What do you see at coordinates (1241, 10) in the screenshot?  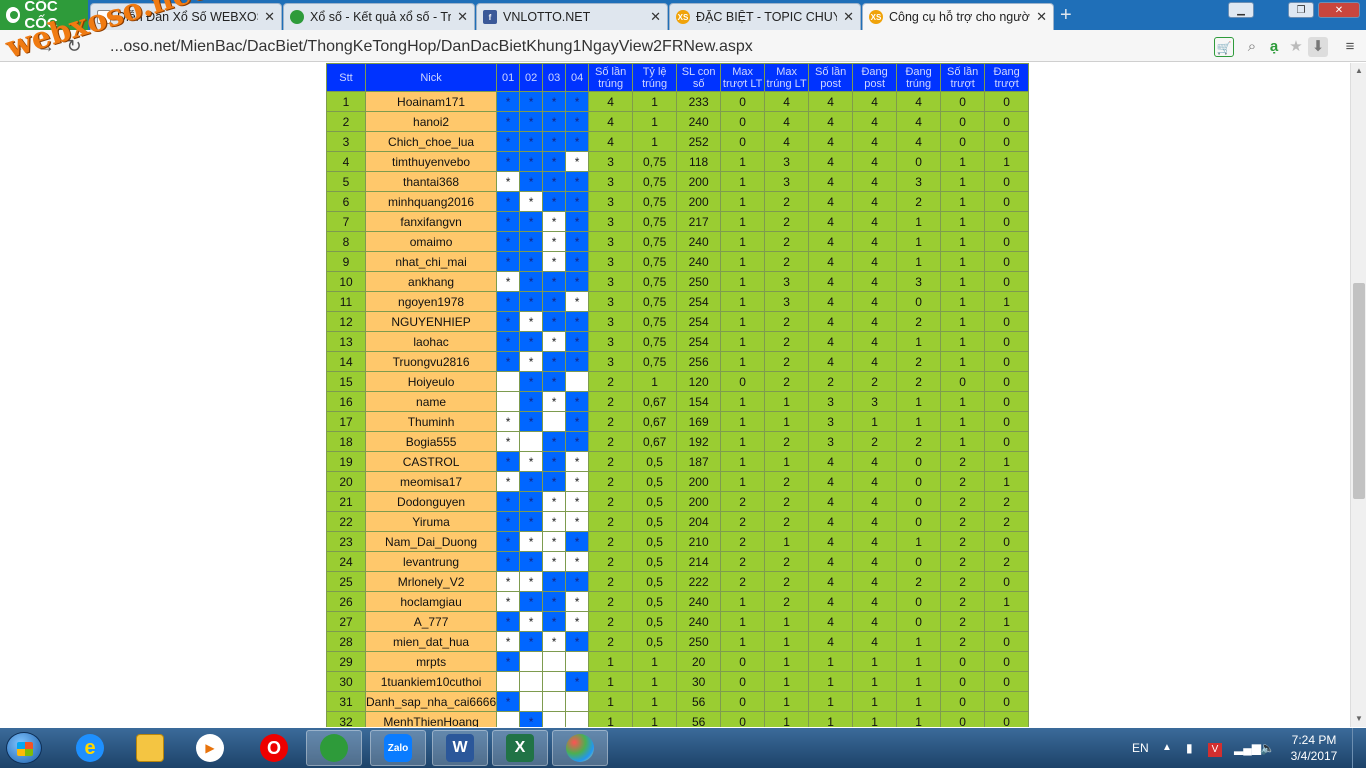 I see `minimize-icon: ▁` at bounding box center [1241, 10].